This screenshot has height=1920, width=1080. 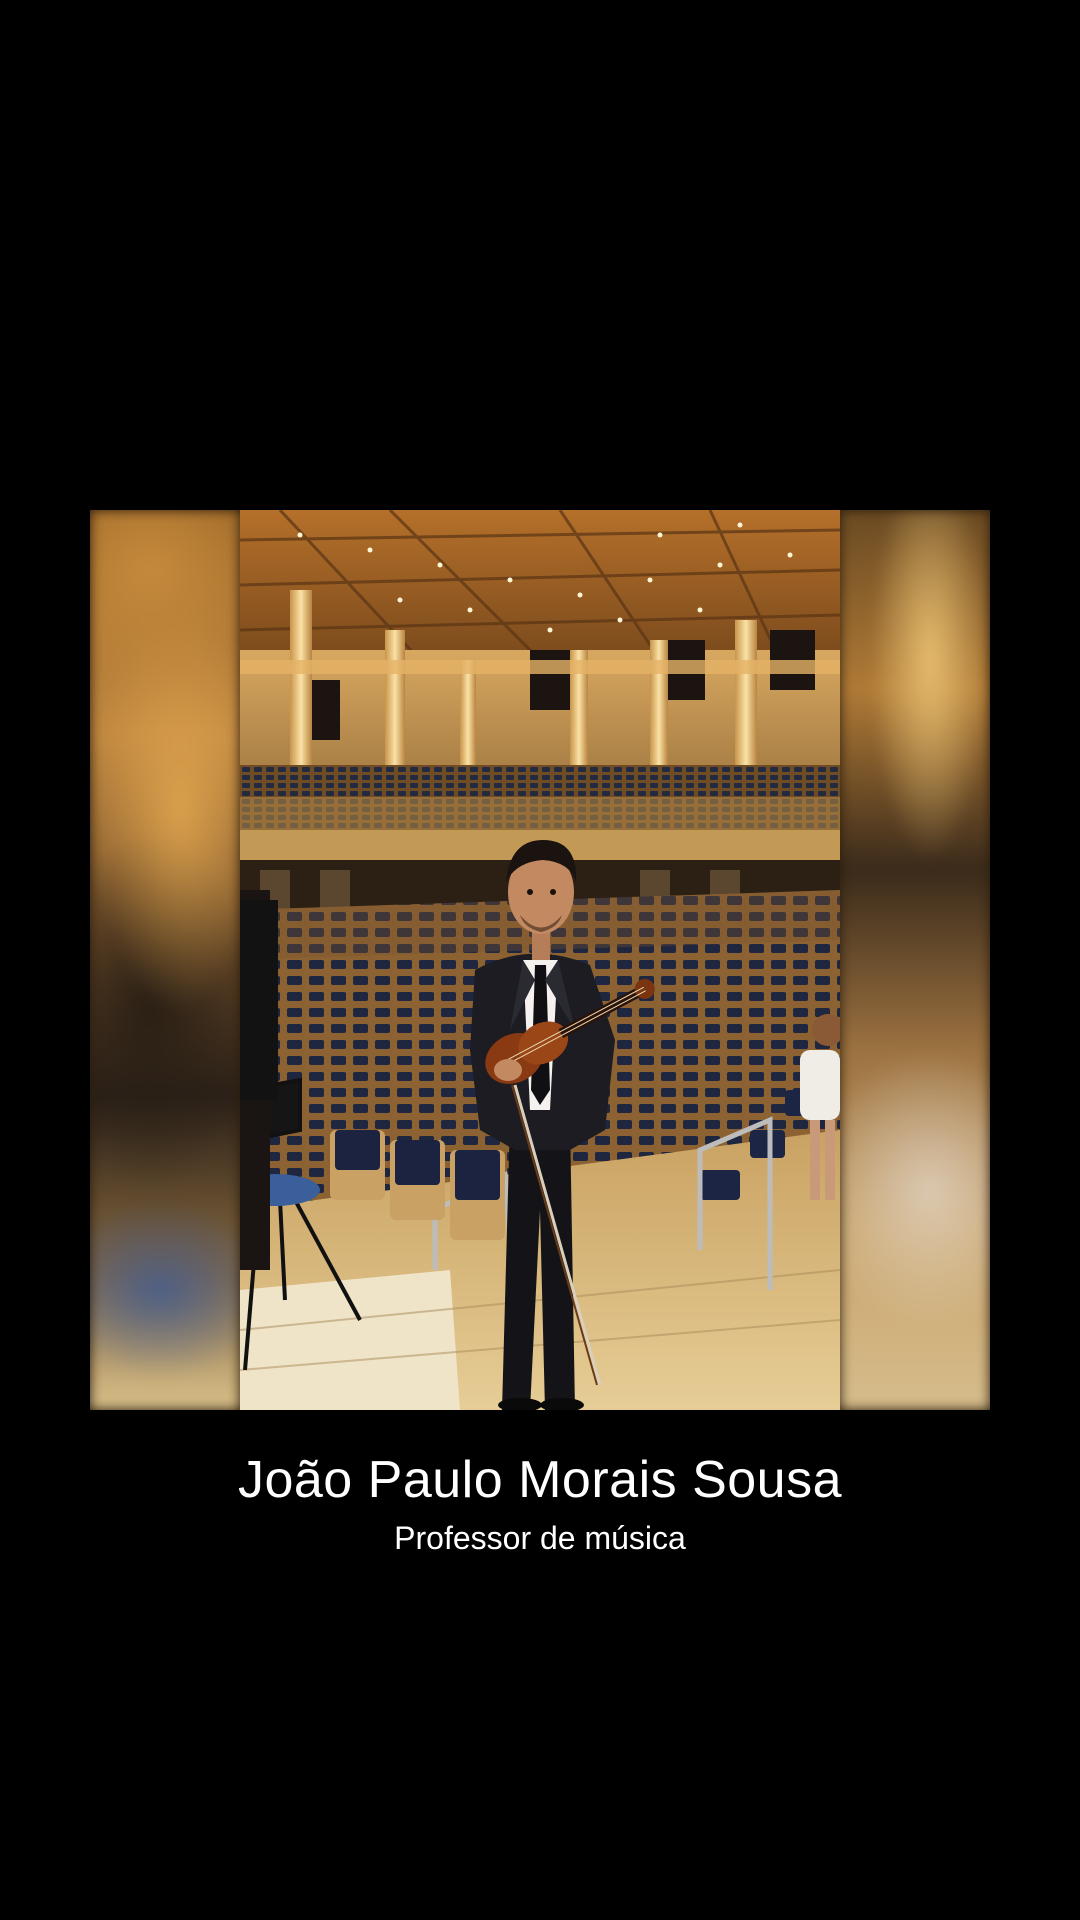 What do you see at coordinates (915, 960) in the screenshot?
I see `photo-blur-right` at bounding box center [915, 960].